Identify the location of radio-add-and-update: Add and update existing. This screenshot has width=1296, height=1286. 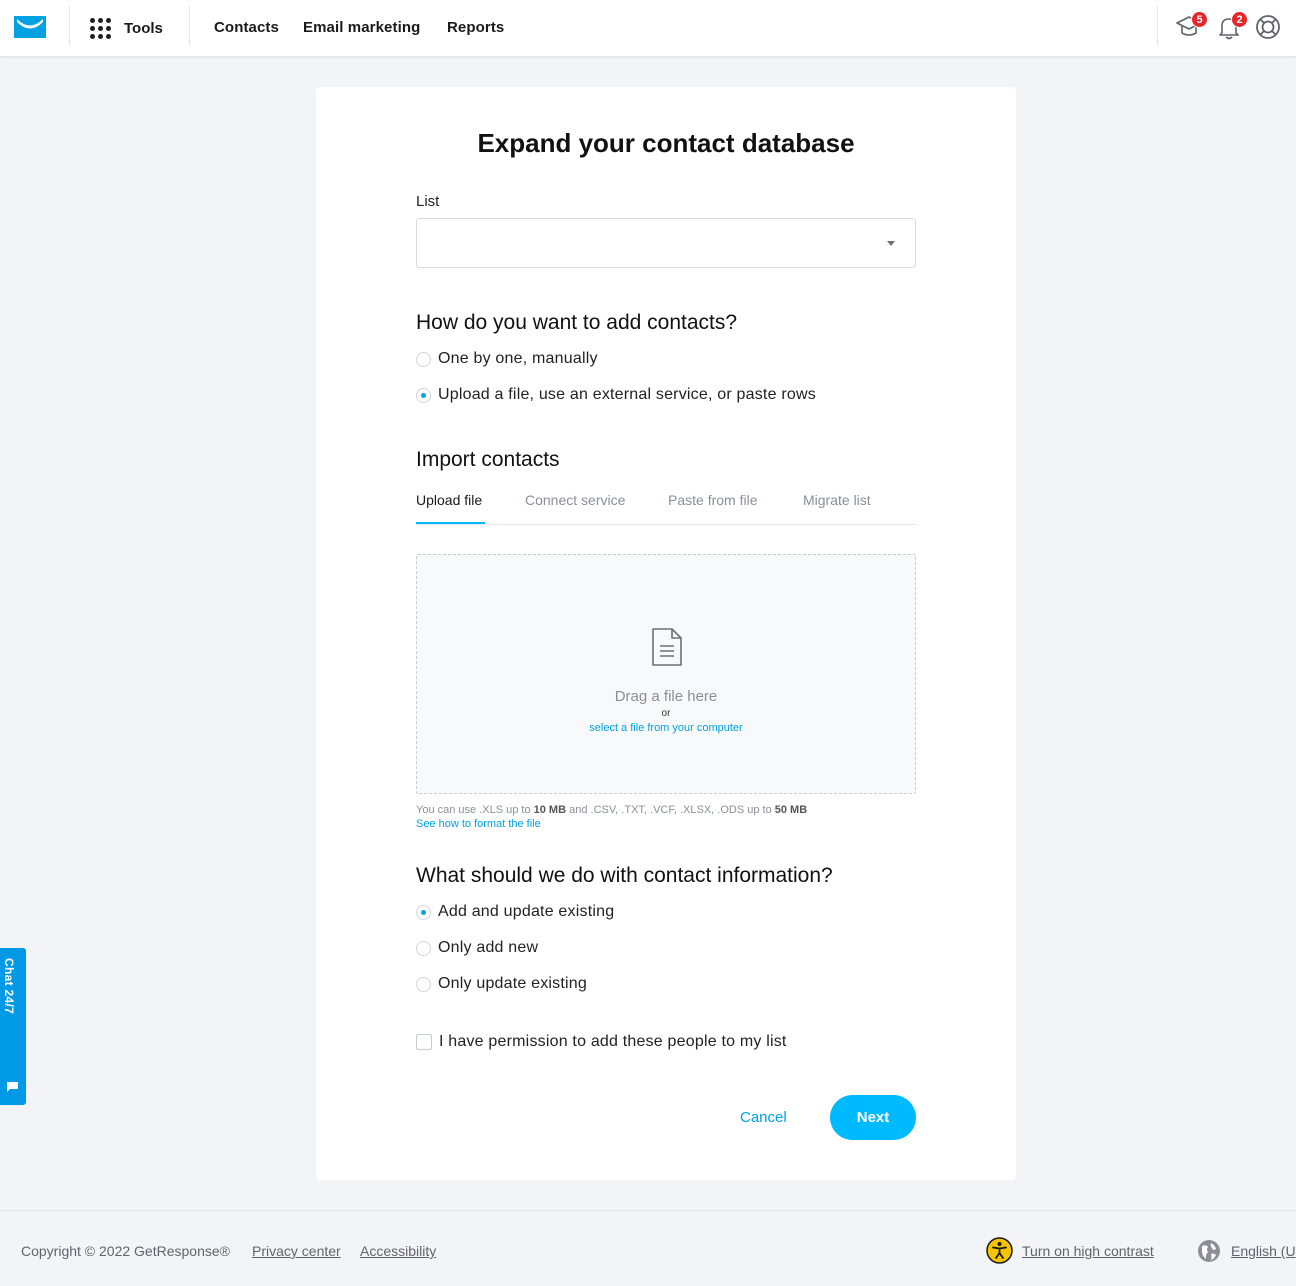
(515, 912).